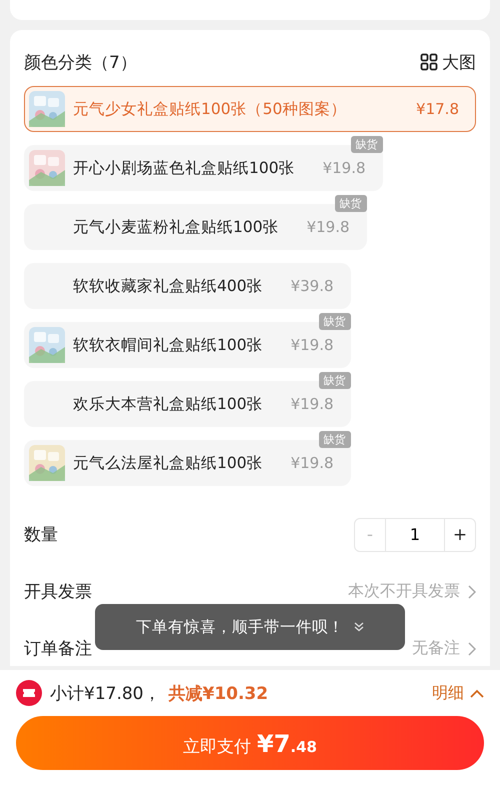 The image size is (500, 799). I want to click on discount-text: 共减¥10.32, so click(218, 693).